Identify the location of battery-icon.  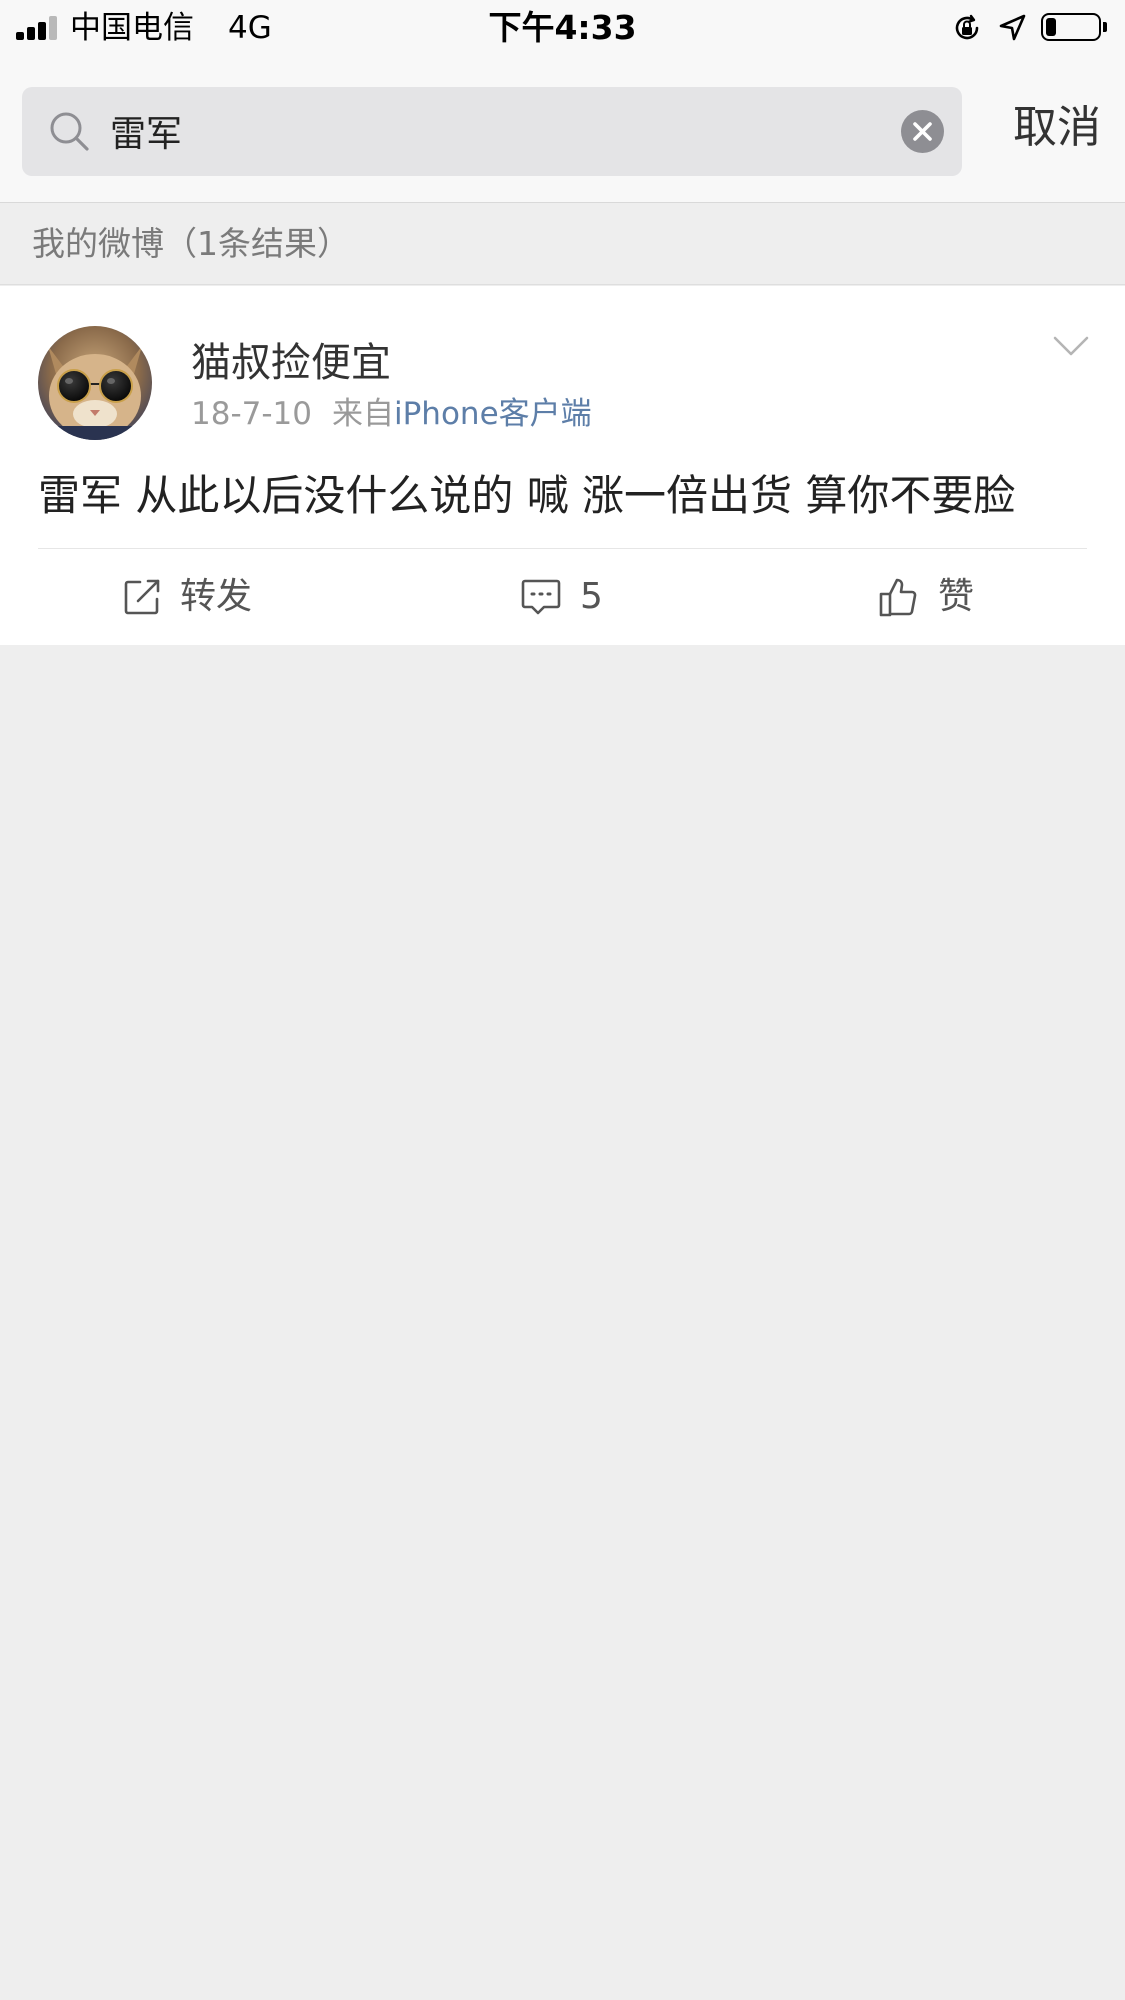
(1071, 27).